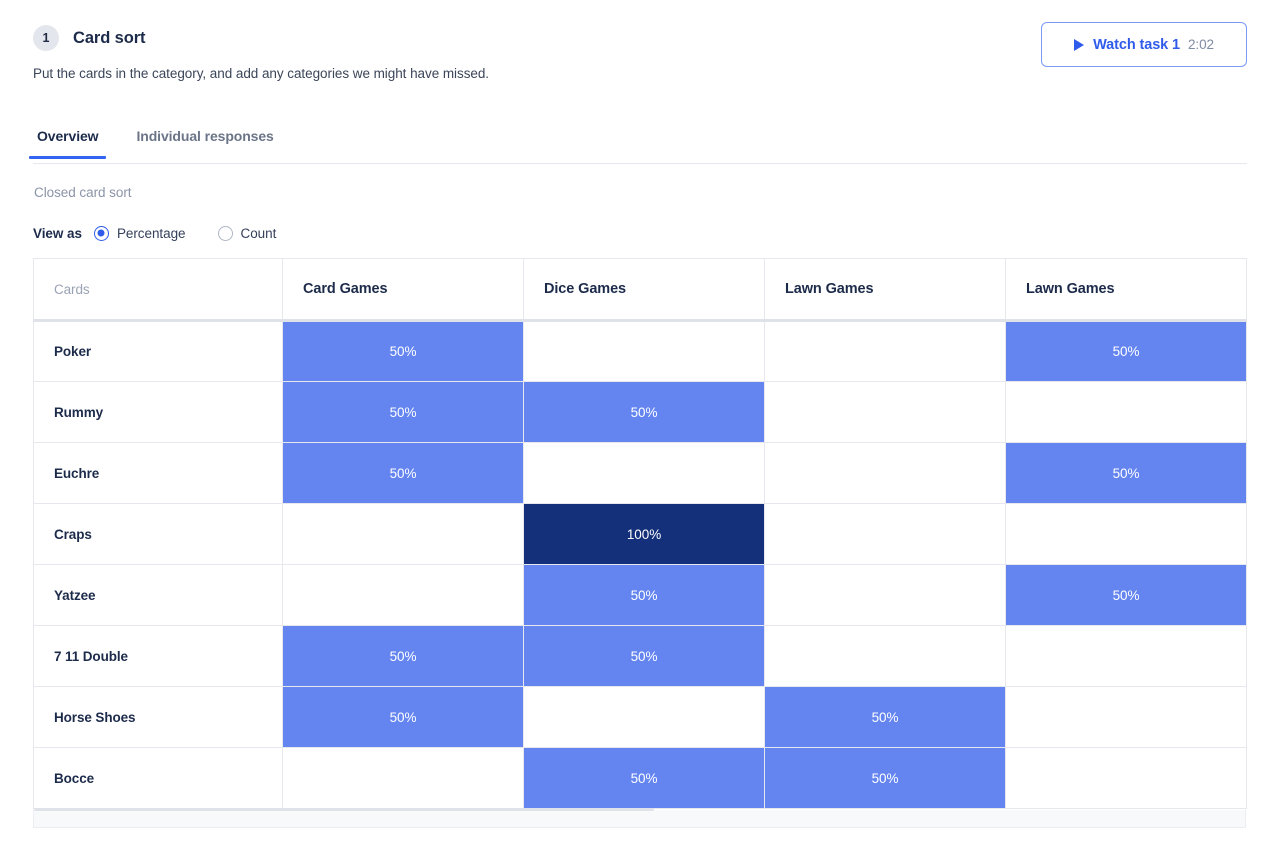  Describe the element at coordinates (1126, 290) in the screenshot. I see `column-header-category-3: Lawn Games` at that location.